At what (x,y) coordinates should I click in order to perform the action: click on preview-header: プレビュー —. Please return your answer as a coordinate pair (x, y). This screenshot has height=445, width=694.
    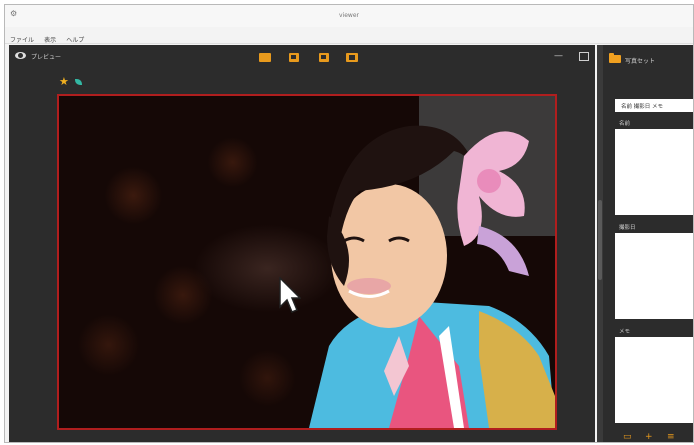
    Looking at the image, I should click on (302, 56).